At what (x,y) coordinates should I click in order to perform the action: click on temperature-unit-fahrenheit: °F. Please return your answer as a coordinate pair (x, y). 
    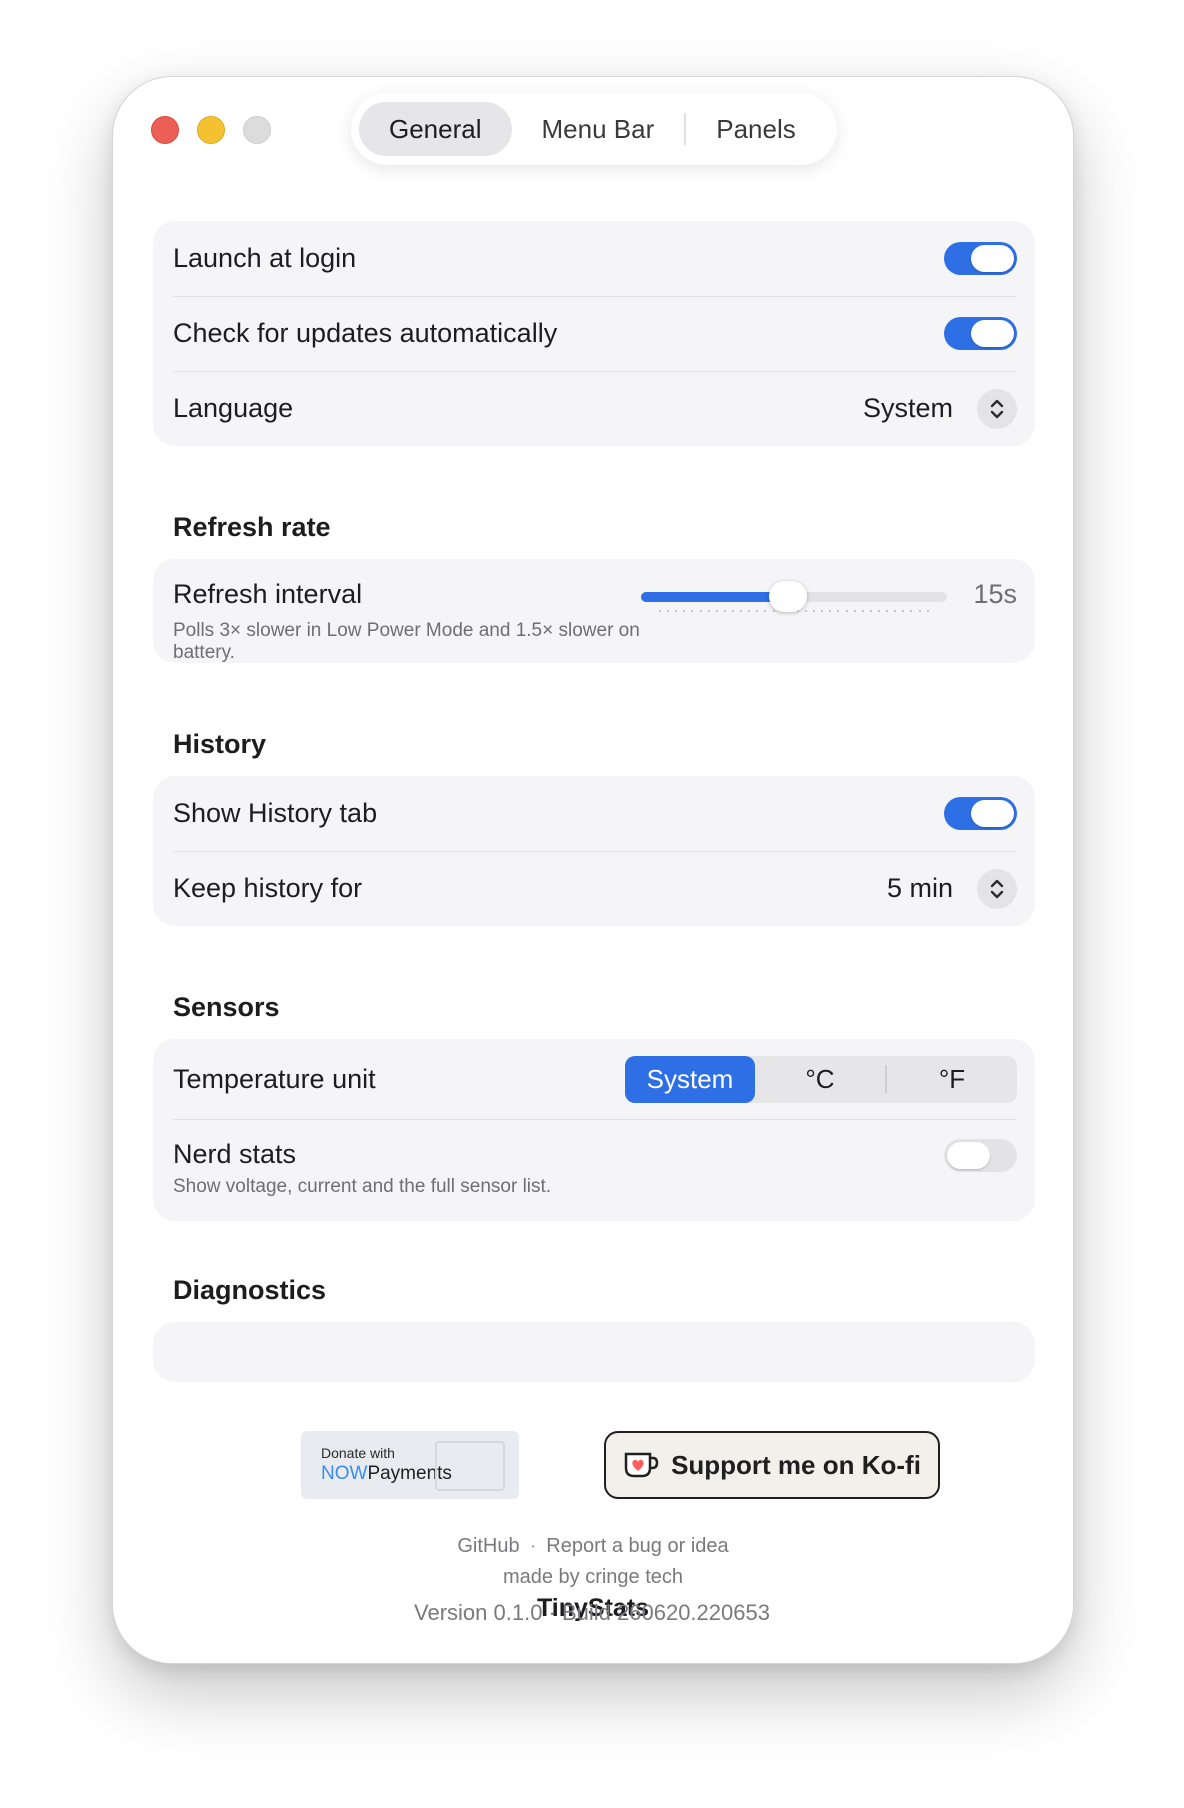
    Looking at the image, I should click on (952, 1079).